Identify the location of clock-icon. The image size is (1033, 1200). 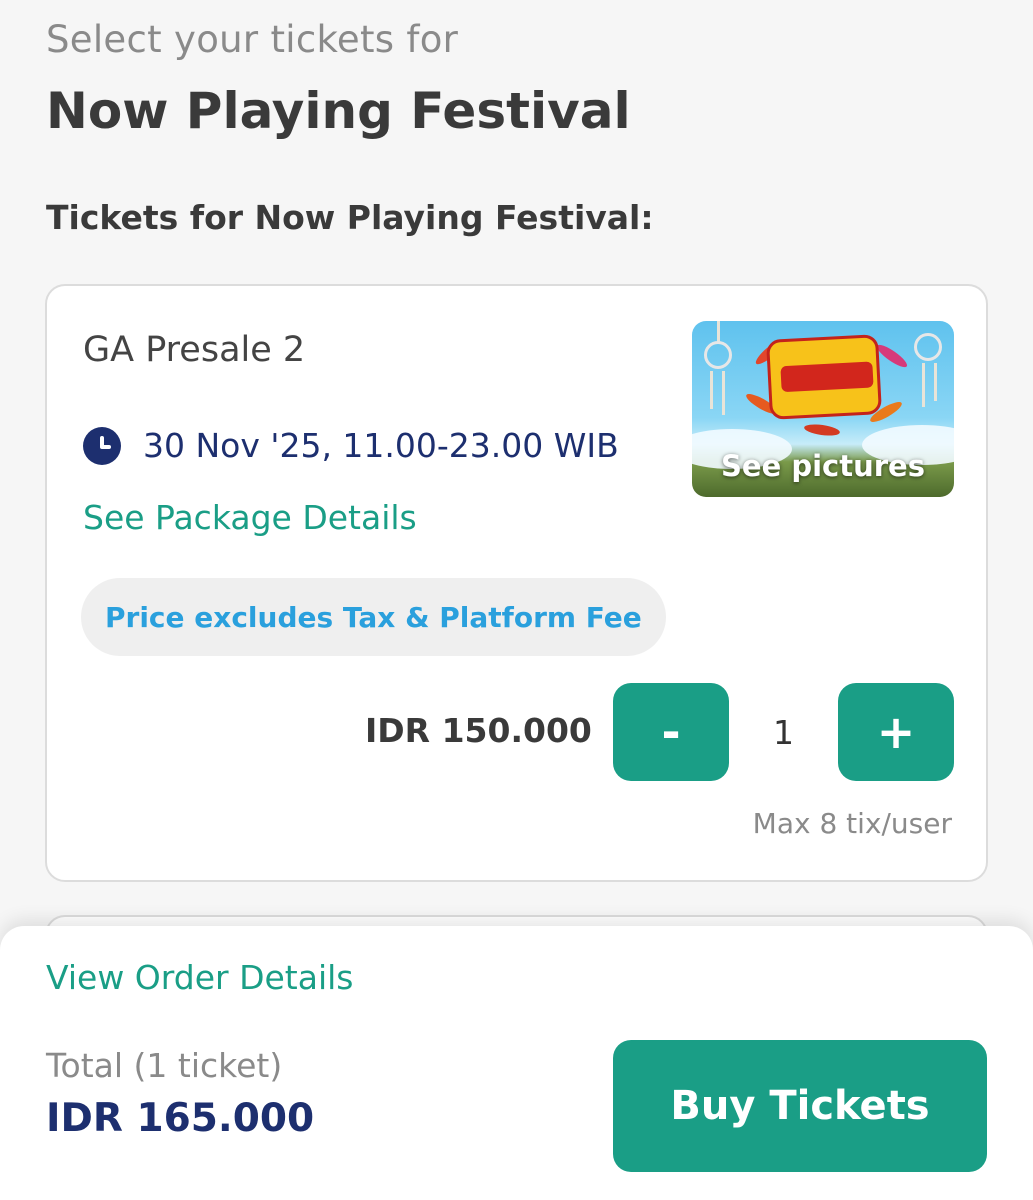
(102, 445).